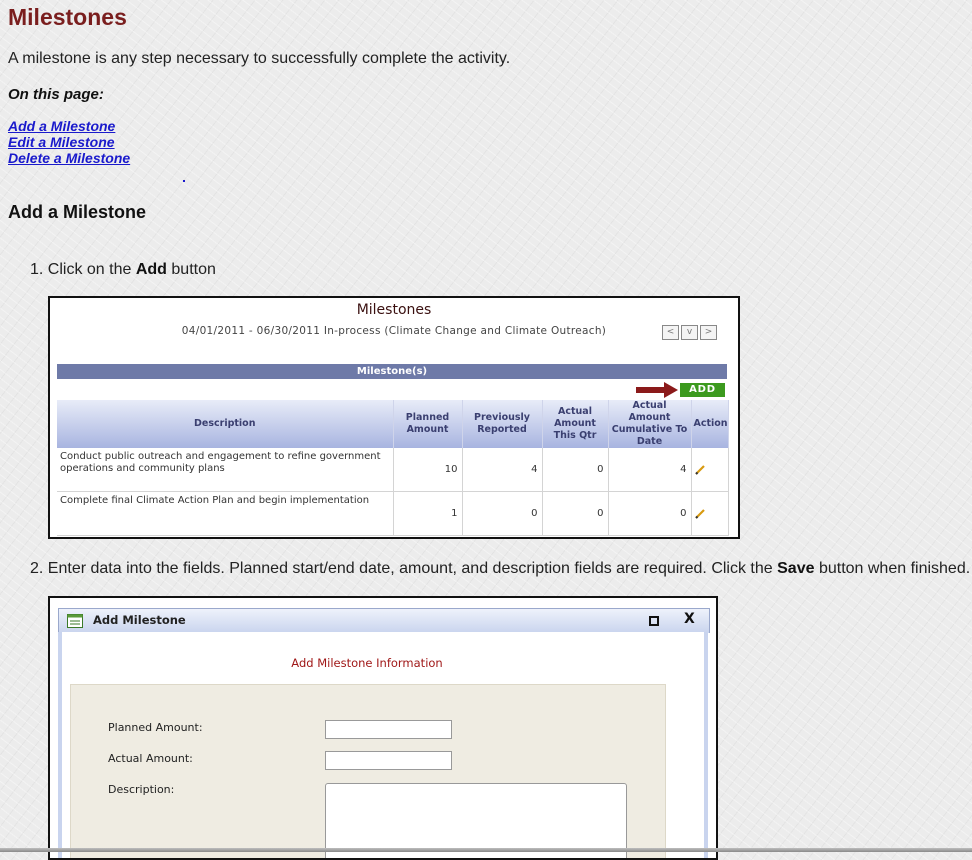 This screenshot has width=972, height=860. I want to click on link-delete-milestone: Delete a Milestone, so click(69, 158).